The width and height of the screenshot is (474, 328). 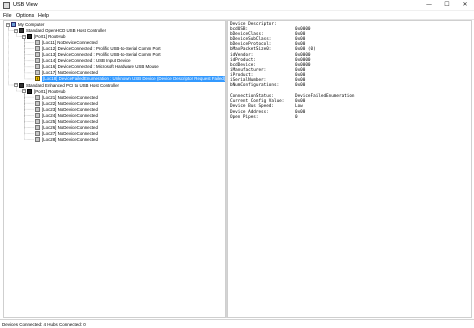 I want to click on tree-node-label: [Loc21] NoDeviceConnected, so click(x=70, y=97).